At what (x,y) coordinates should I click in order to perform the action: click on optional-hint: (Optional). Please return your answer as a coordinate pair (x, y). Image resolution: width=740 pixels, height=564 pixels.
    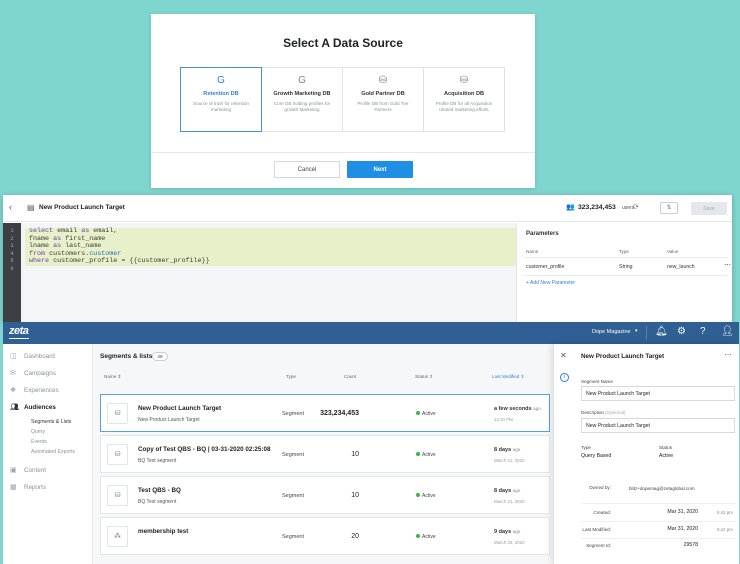
    Looking at the image, I should click on (615, 412).